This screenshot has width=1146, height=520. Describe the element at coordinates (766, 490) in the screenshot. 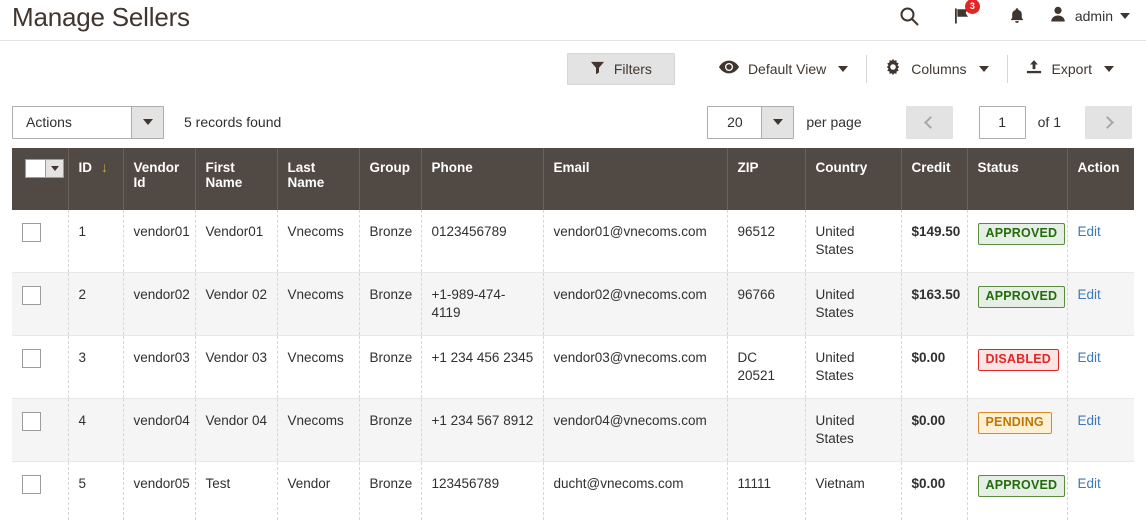

I see `cell-zip: 11111` at that location.